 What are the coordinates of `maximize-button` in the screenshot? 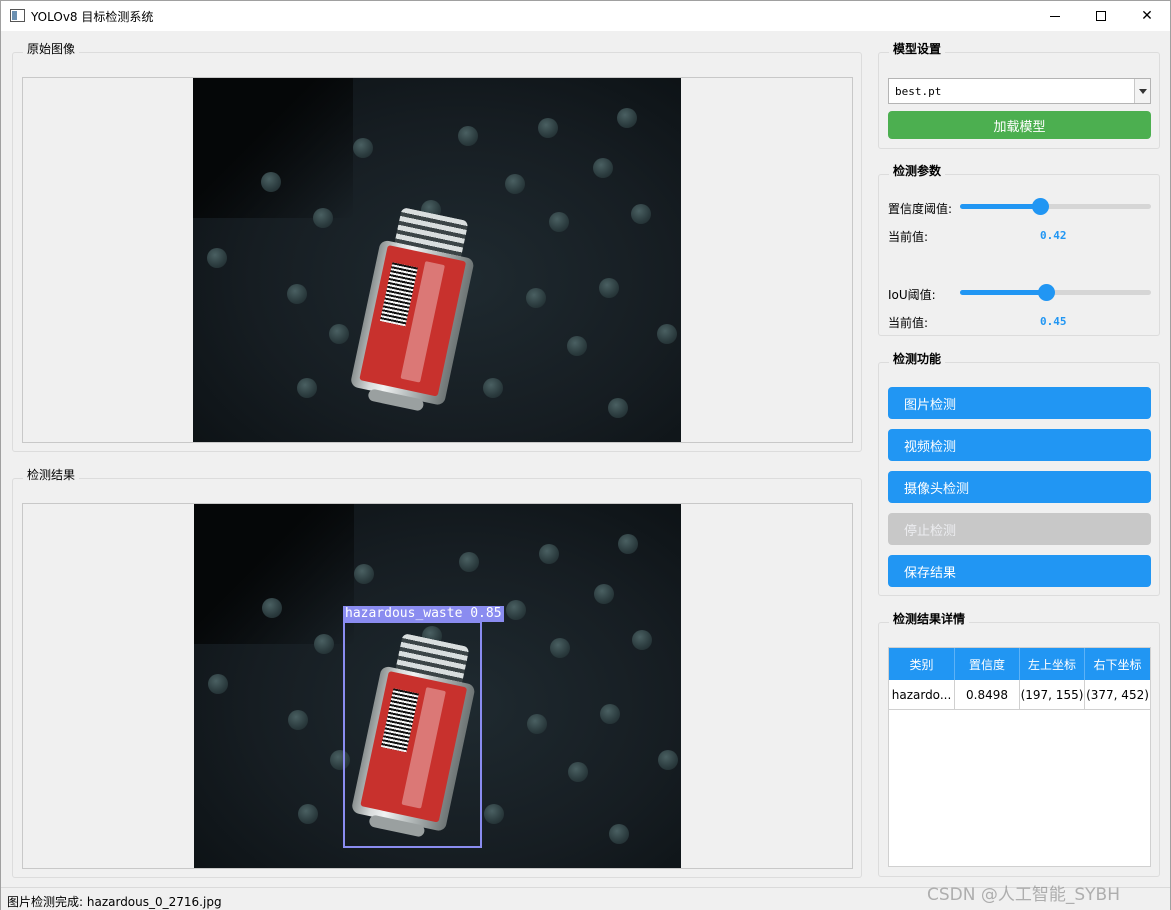 It's located at (1101, 16).